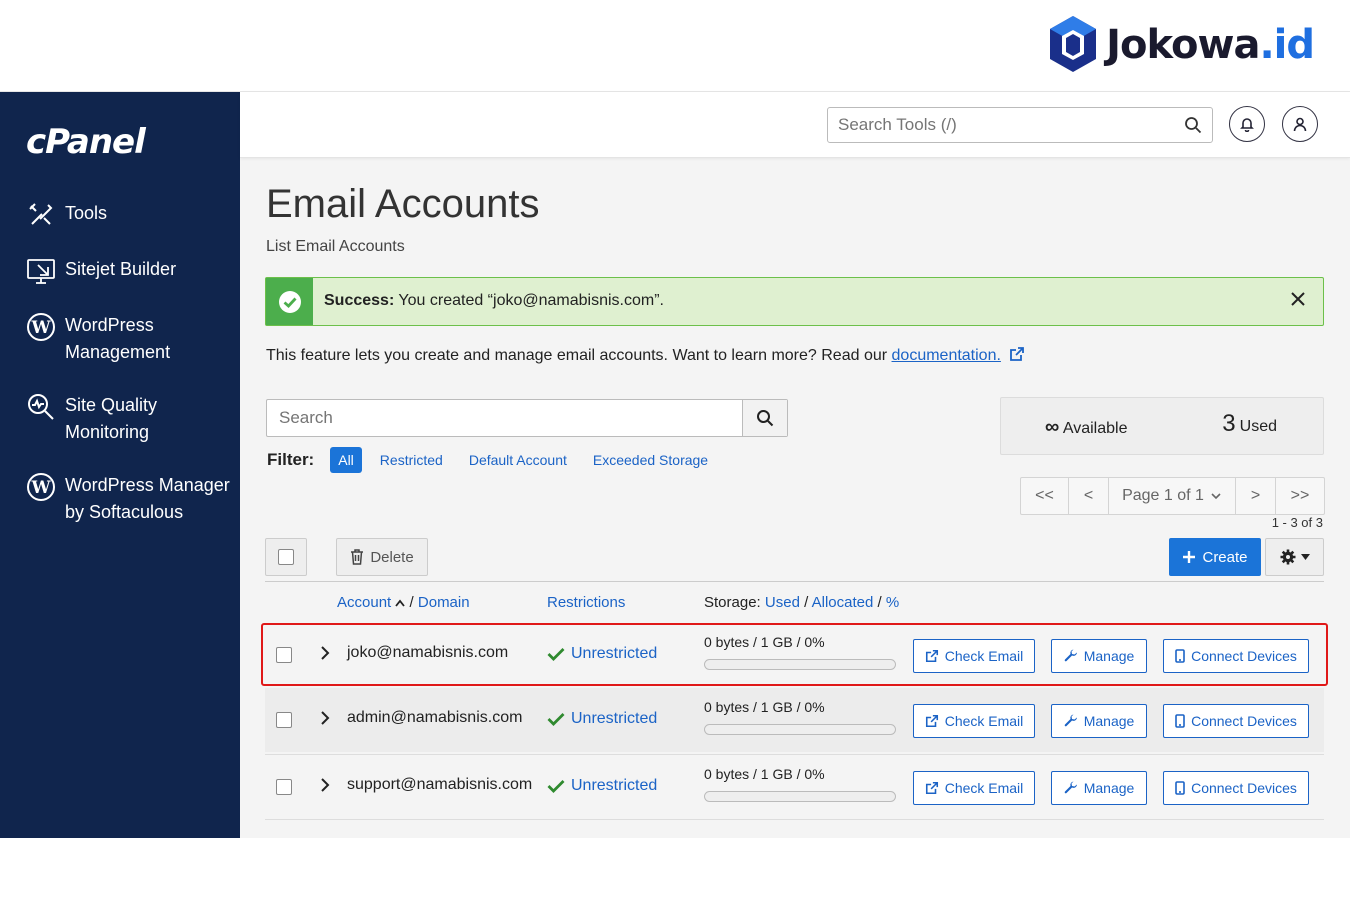  I want to click on bottom-margin, so click(675, 869).